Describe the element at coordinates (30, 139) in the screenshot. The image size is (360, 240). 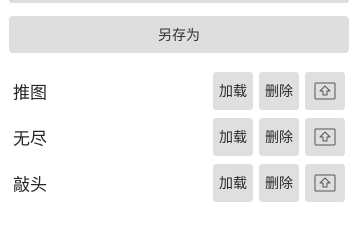
I see `preset-name: 无尽` at that location.